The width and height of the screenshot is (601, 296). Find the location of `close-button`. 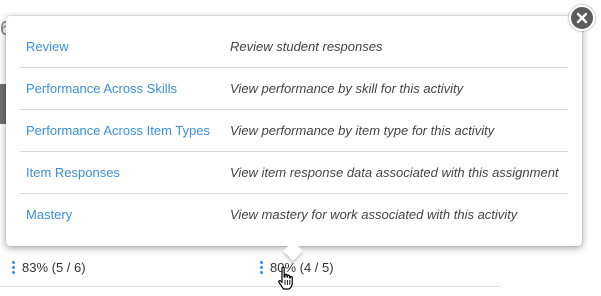

close-button is located at coordinates (582, 18).